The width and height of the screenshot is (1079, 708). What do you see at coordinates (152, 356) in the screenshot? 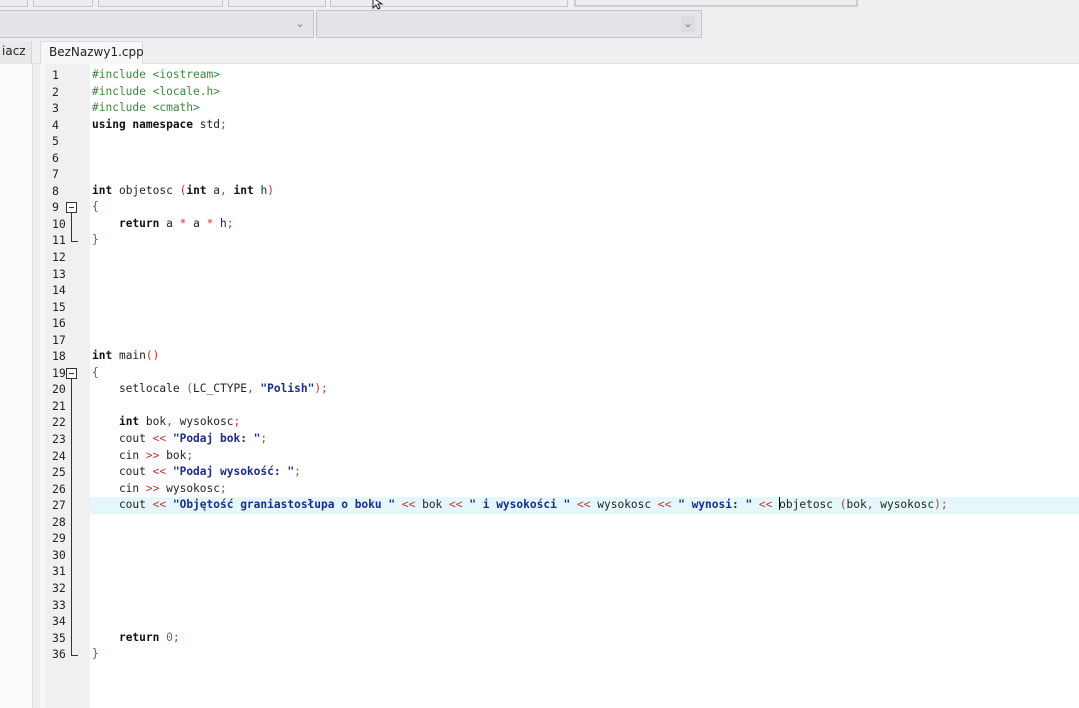
I see `code-token: ()` at bounding box center [152, 356].